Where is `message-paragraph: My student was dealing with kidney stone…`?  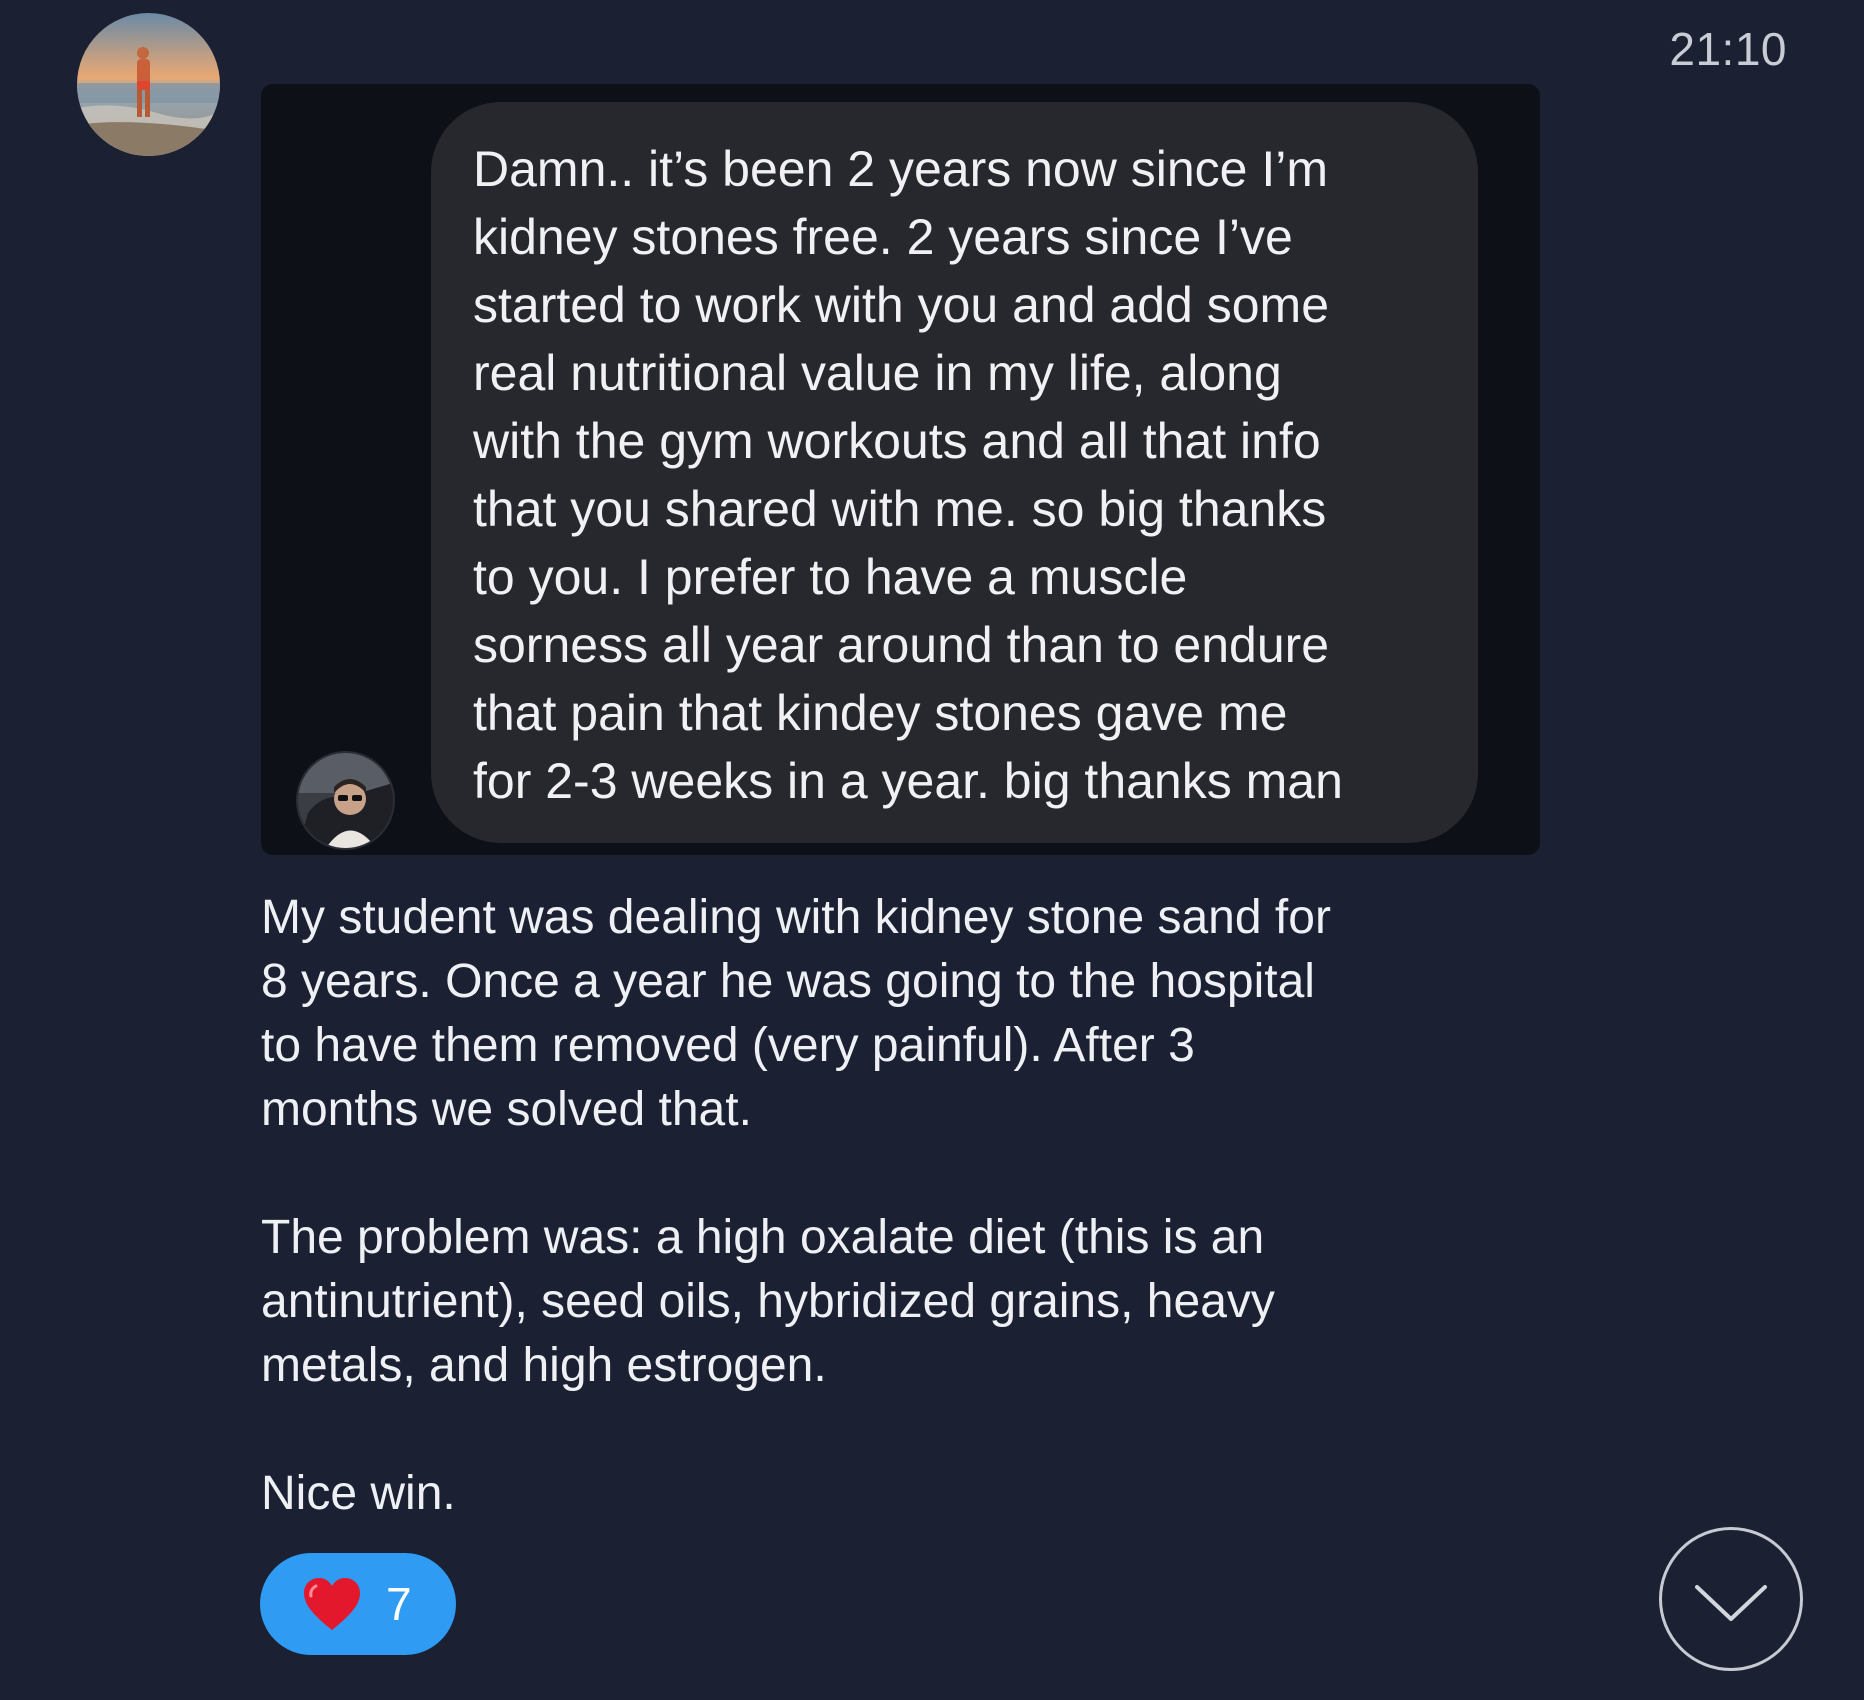 message-paragraph: My student was dealing with kidney stone… is located at coordinates (796, 1013).